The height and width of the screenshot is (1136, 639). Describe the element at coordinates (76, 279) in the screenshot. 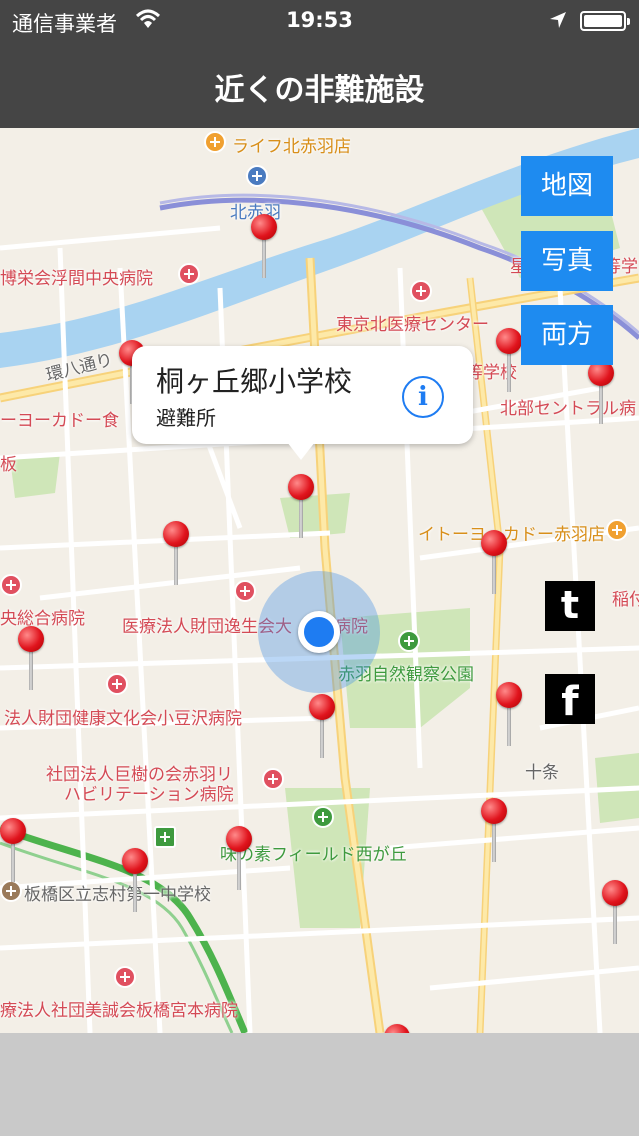

I see `map-label: 博栄会浮間中央病院` at that location.